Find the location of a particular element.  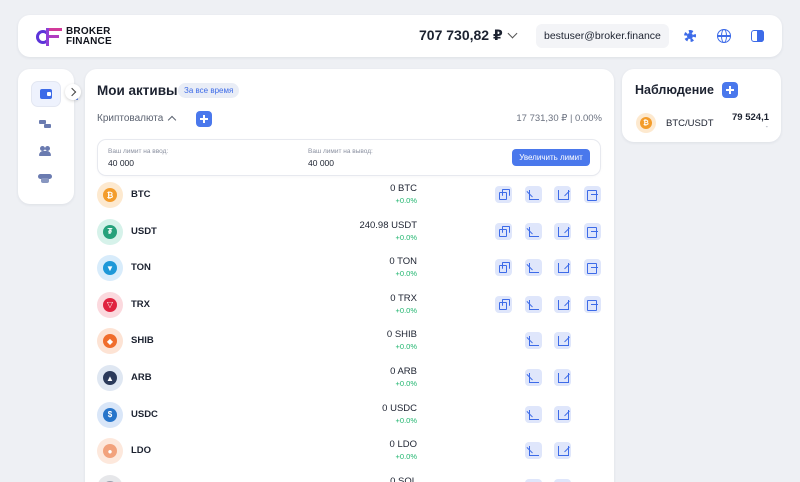

category-label: Криптовалюта is located at coordinates (130, 118).